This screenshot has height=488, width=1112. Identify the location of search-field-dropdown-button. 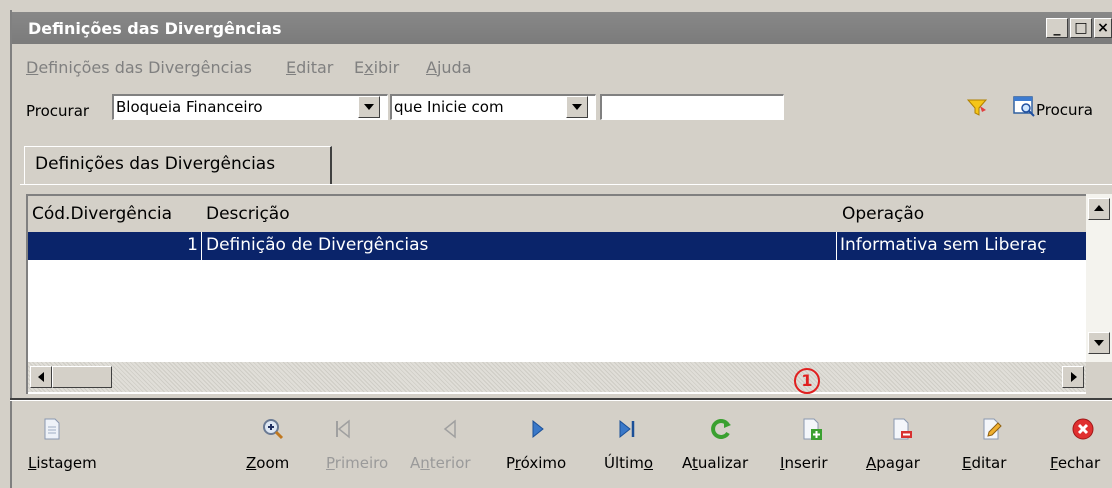
(369, 107).